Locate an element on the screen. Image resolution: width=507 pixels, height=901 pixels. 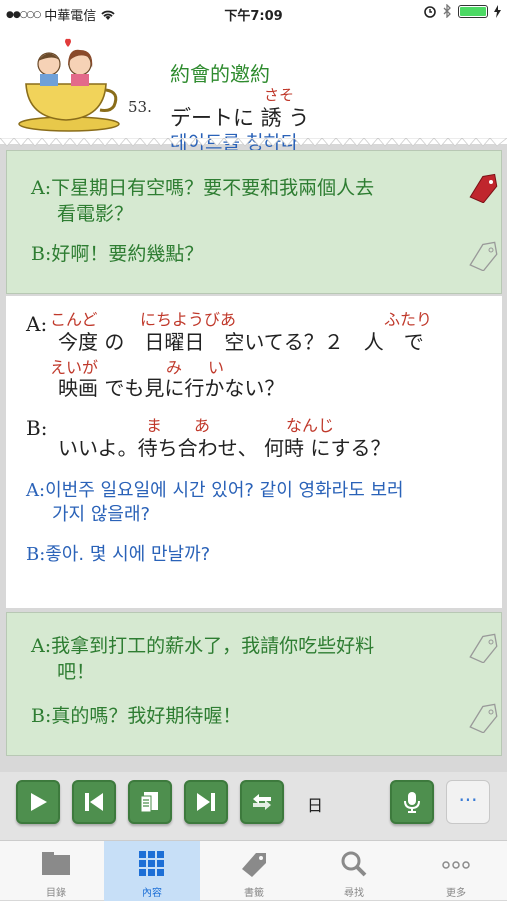
skip-back-icon is located at coordinates (94, 802).